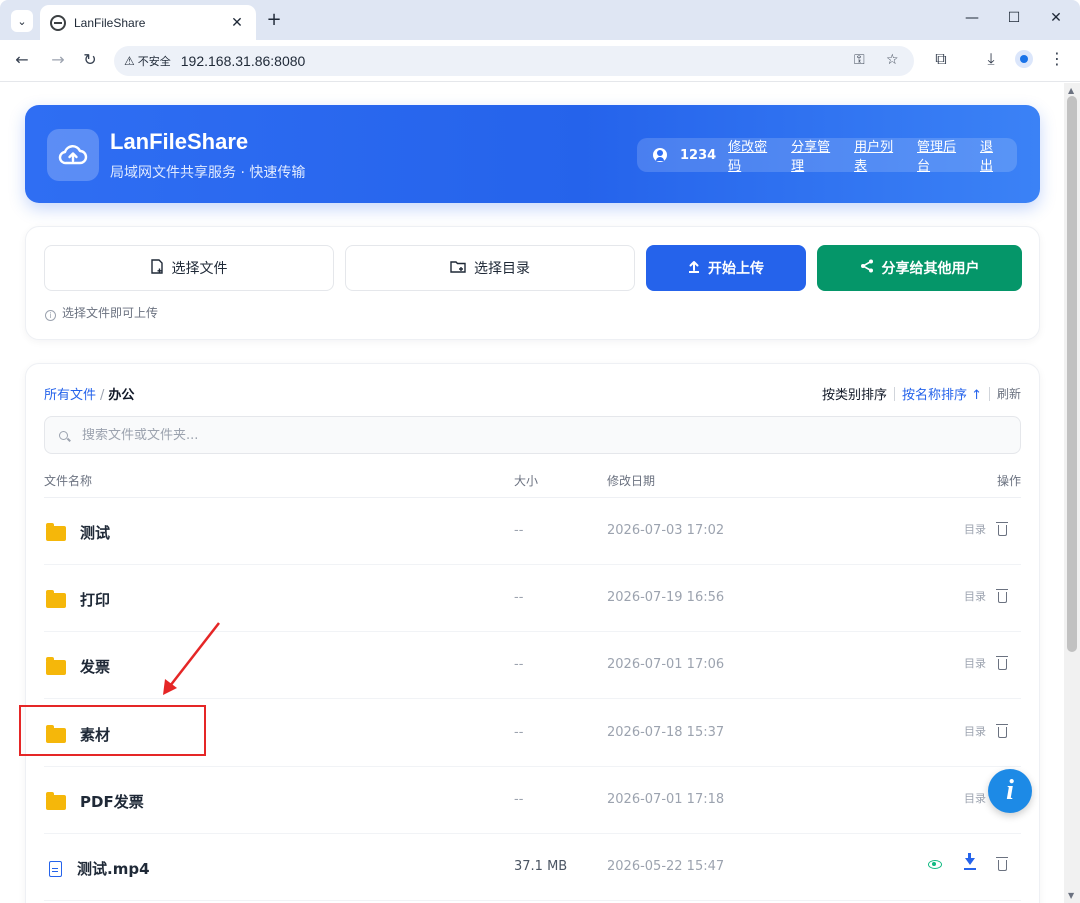  Describe the element at coordinates (1014, 18) in the screenshot. I see `maximize-button: ☐` at that location.